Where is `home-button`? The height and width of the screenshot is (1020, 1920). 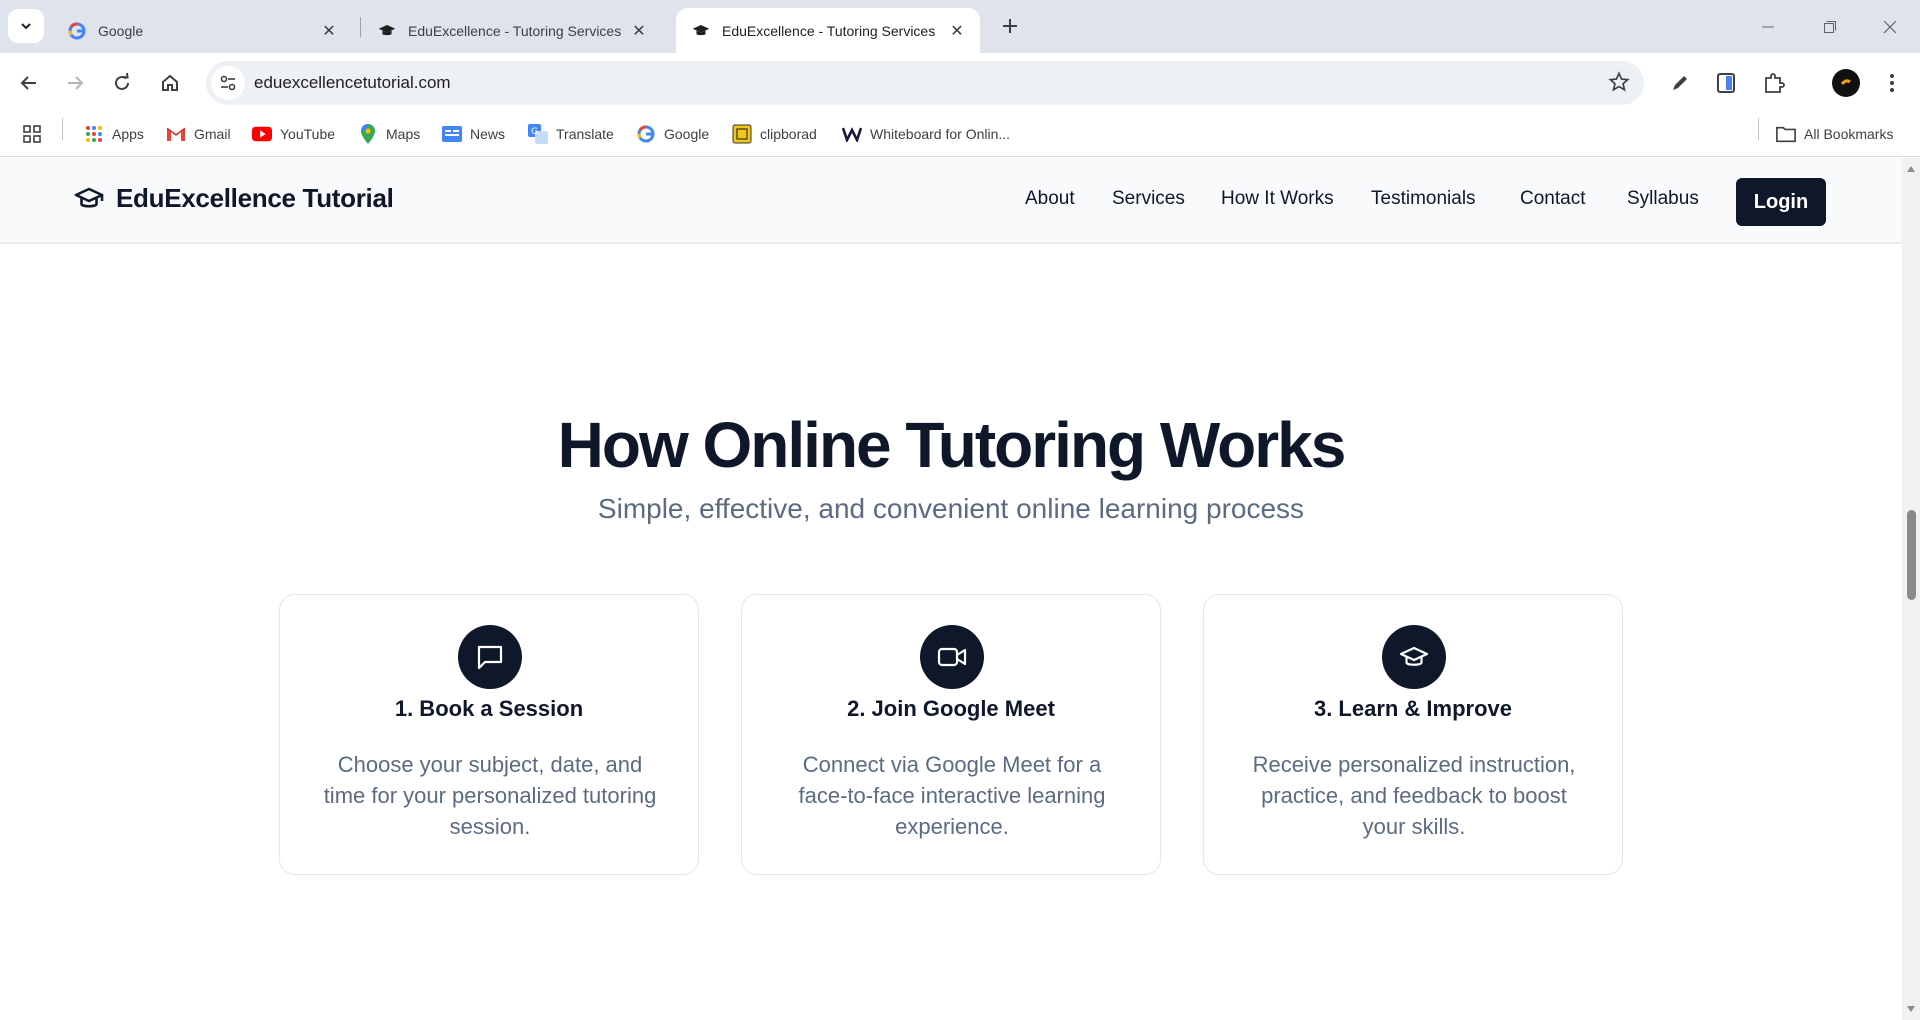
home-button is located at coordinates (170, 83).